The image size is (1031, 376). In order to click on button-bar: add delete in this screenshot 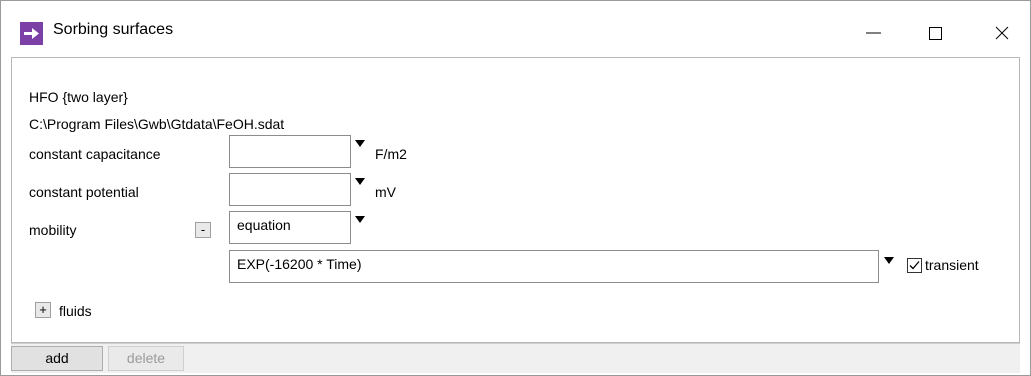, I will do `click(515, 358)`.